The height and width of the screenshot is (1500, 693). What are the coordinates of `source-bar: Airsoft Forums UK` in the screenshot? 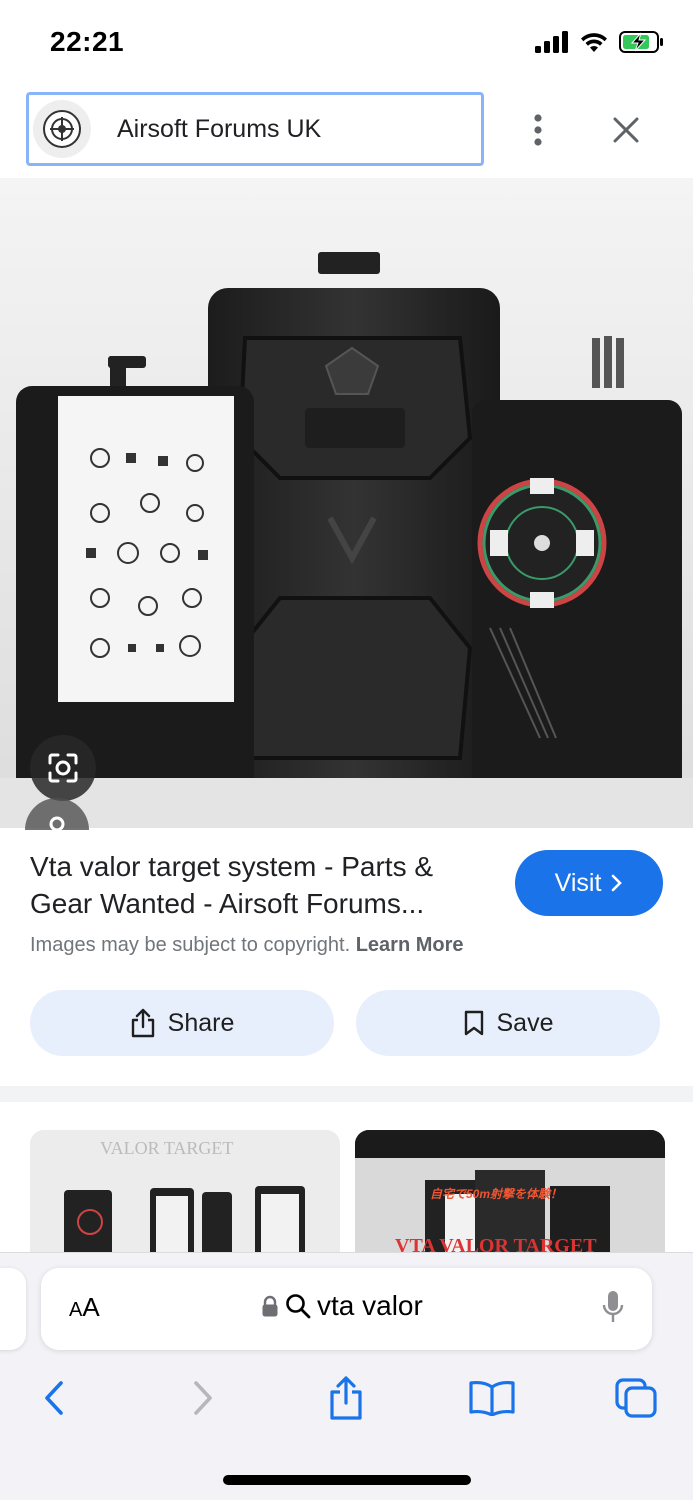 It's located at (255, 129).